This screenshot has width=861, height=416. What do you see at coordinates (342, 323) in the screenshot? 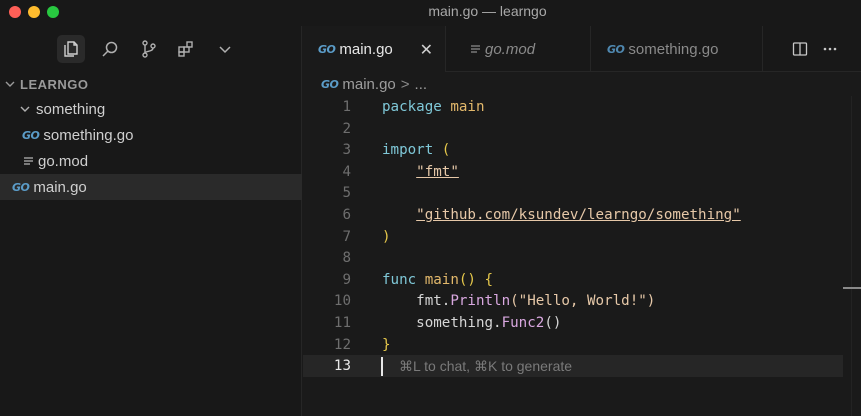
I see `line-number: 11` at bounding box center [342, 323].